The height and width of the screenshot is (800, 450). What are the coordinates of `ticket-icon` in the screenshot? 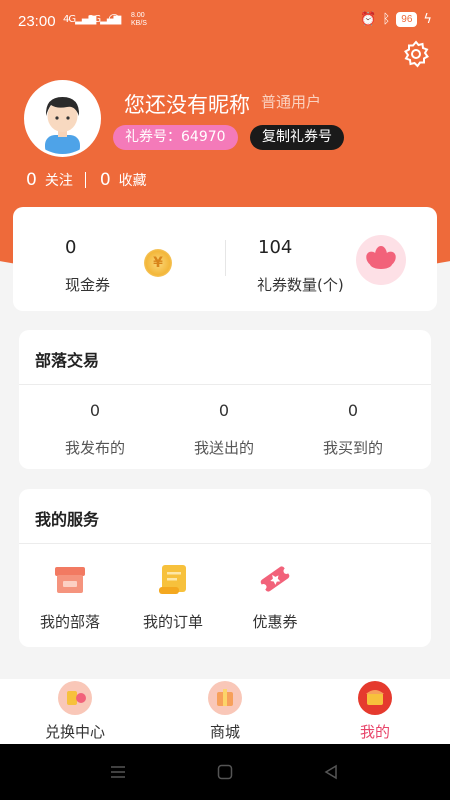 It's located at (275, 579).